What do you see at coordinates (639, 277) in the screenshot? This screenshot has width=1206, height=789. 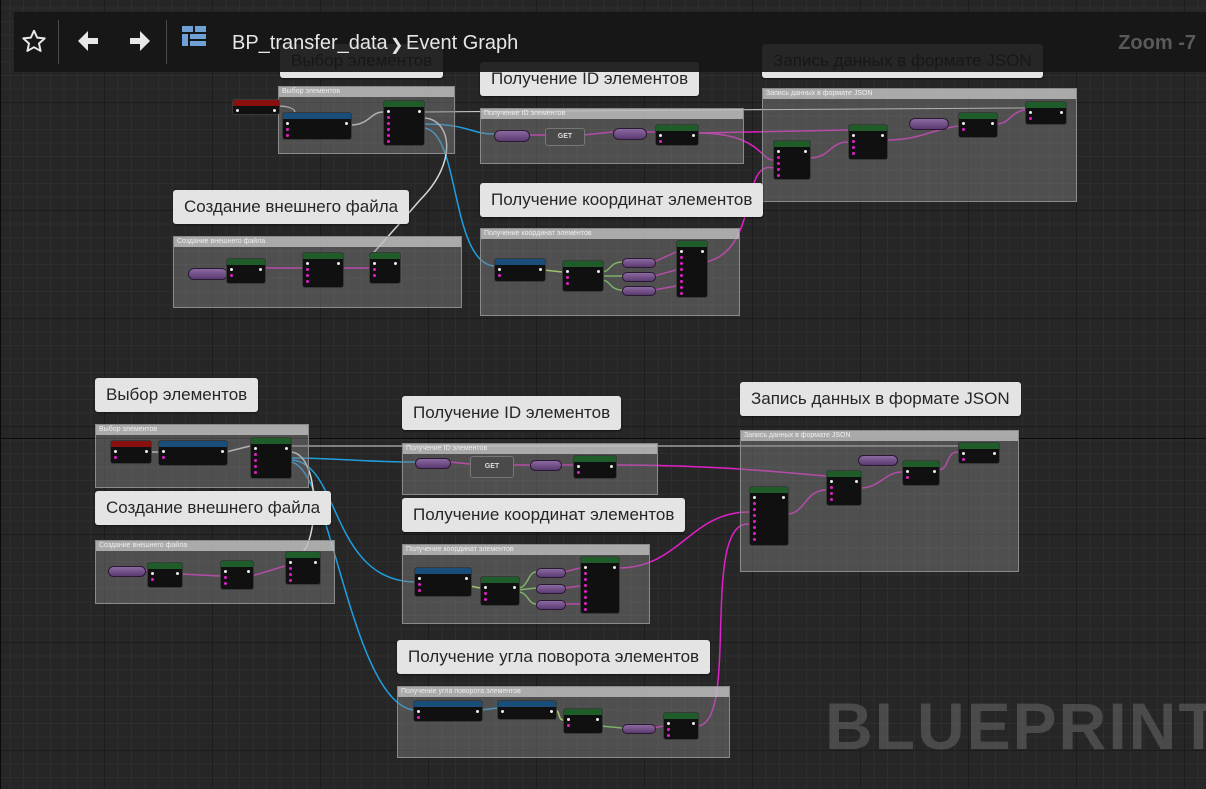 I see `to-string-y-node` at bounding box center [639, 277].